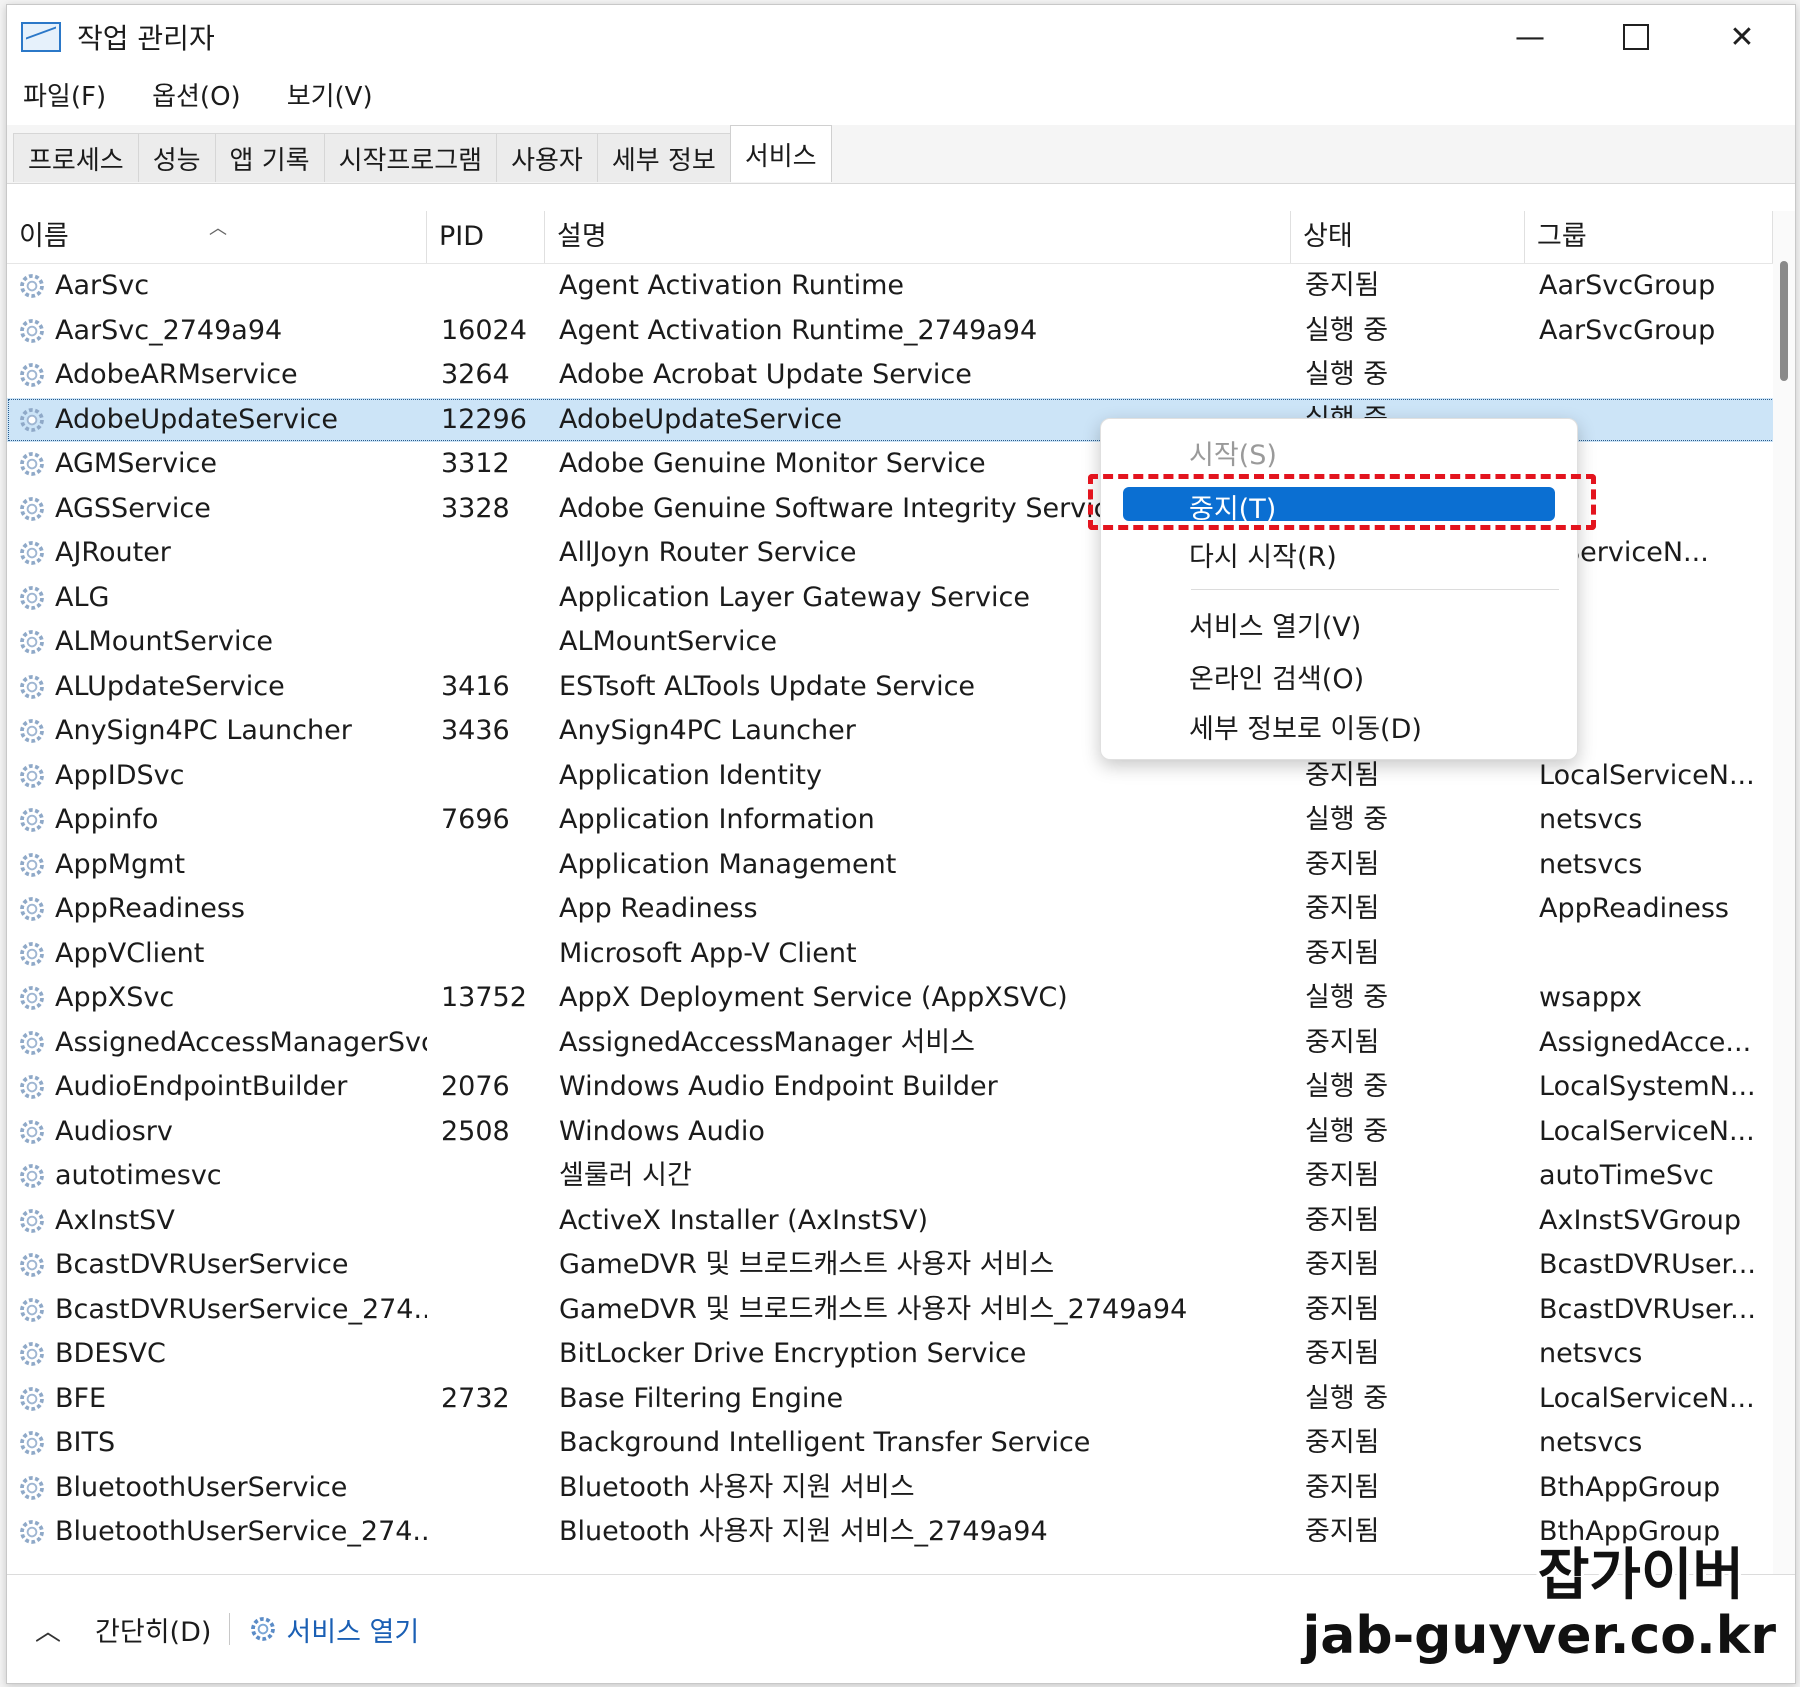  I want to click on fewer-details-link: 간단히(D), so click(153, 1629).